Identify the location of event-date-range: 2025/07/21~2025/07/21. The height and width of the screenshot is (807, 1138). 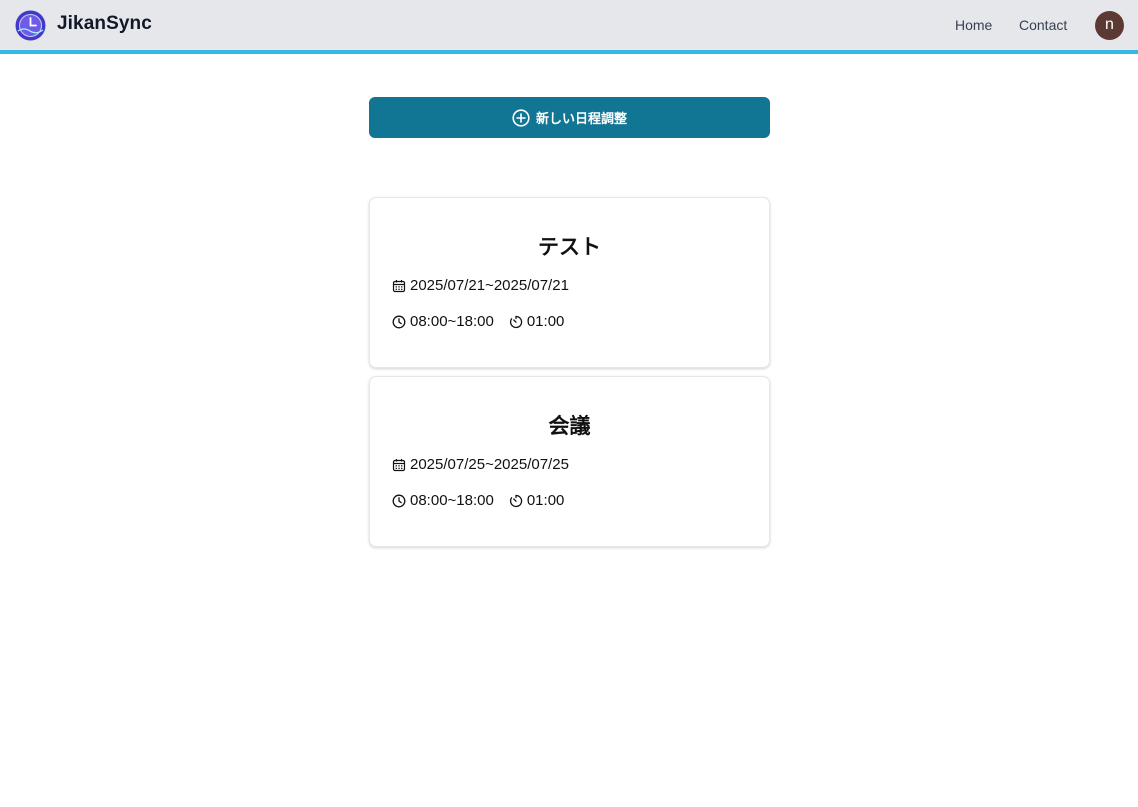
(489, 285).